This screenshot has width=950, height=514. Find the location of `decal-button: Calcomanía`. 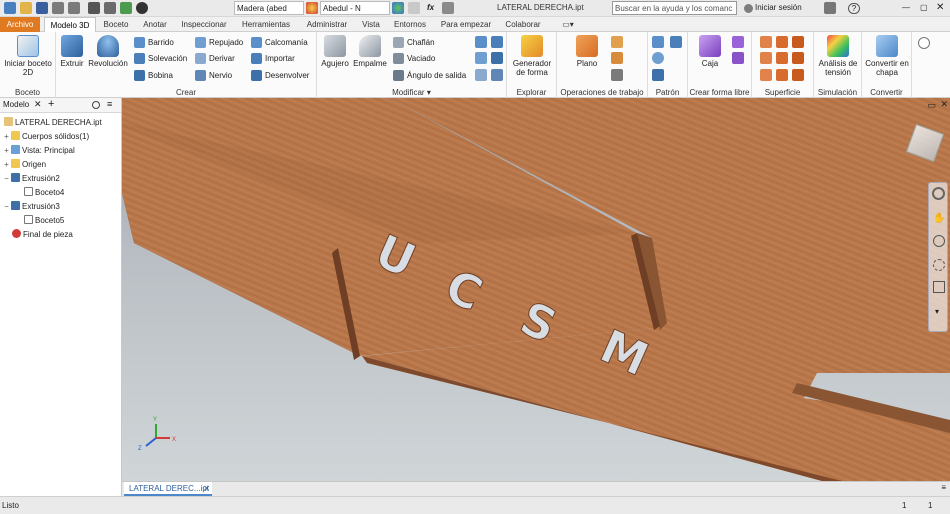

decal-button: Calcomanía is located at coordinates (279, 42).